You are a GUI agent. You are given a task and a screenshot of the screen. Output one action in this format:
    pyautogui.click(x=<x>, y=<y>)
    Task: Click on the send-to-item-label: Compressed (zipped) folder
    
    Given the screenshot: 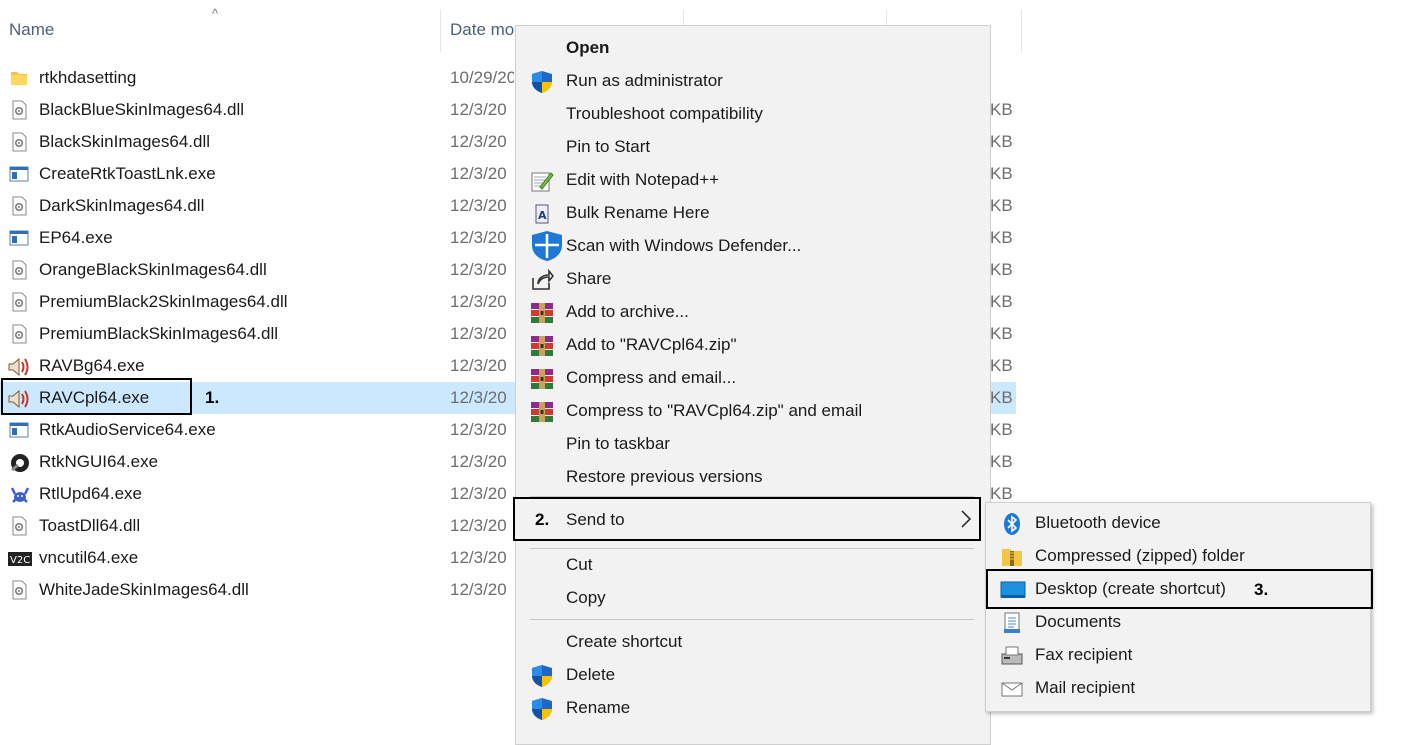 What is the action you would take?
    pyautogui.click(x=1140, y=555)
    